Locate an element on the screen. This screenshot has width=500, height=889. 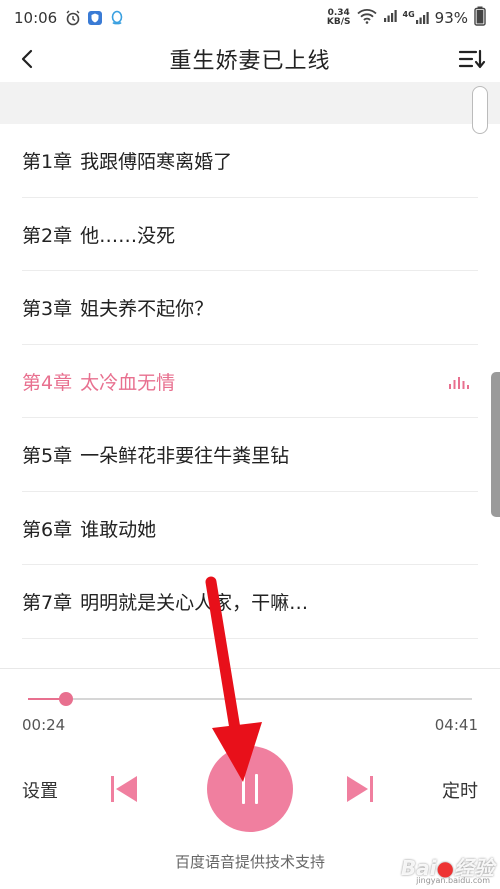
sort-list-icon is located at coordinates (472, 59).